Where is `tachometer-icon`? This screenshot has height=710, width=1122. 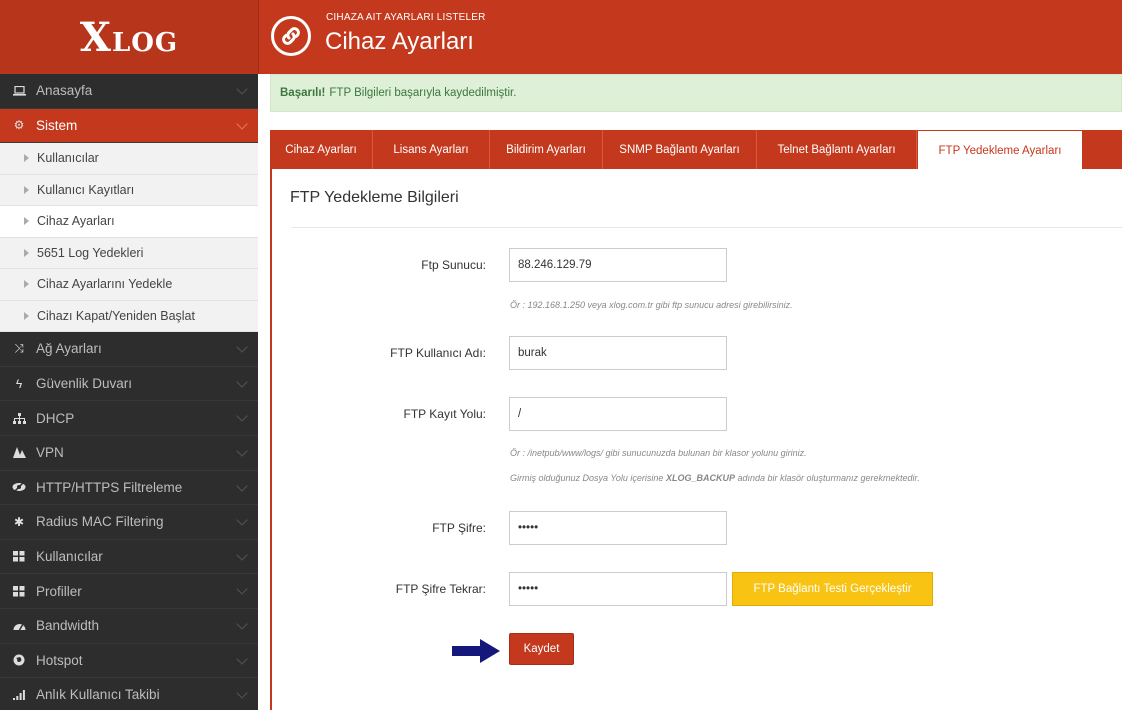
tachometer-icon is located at coordinates (19, 625).